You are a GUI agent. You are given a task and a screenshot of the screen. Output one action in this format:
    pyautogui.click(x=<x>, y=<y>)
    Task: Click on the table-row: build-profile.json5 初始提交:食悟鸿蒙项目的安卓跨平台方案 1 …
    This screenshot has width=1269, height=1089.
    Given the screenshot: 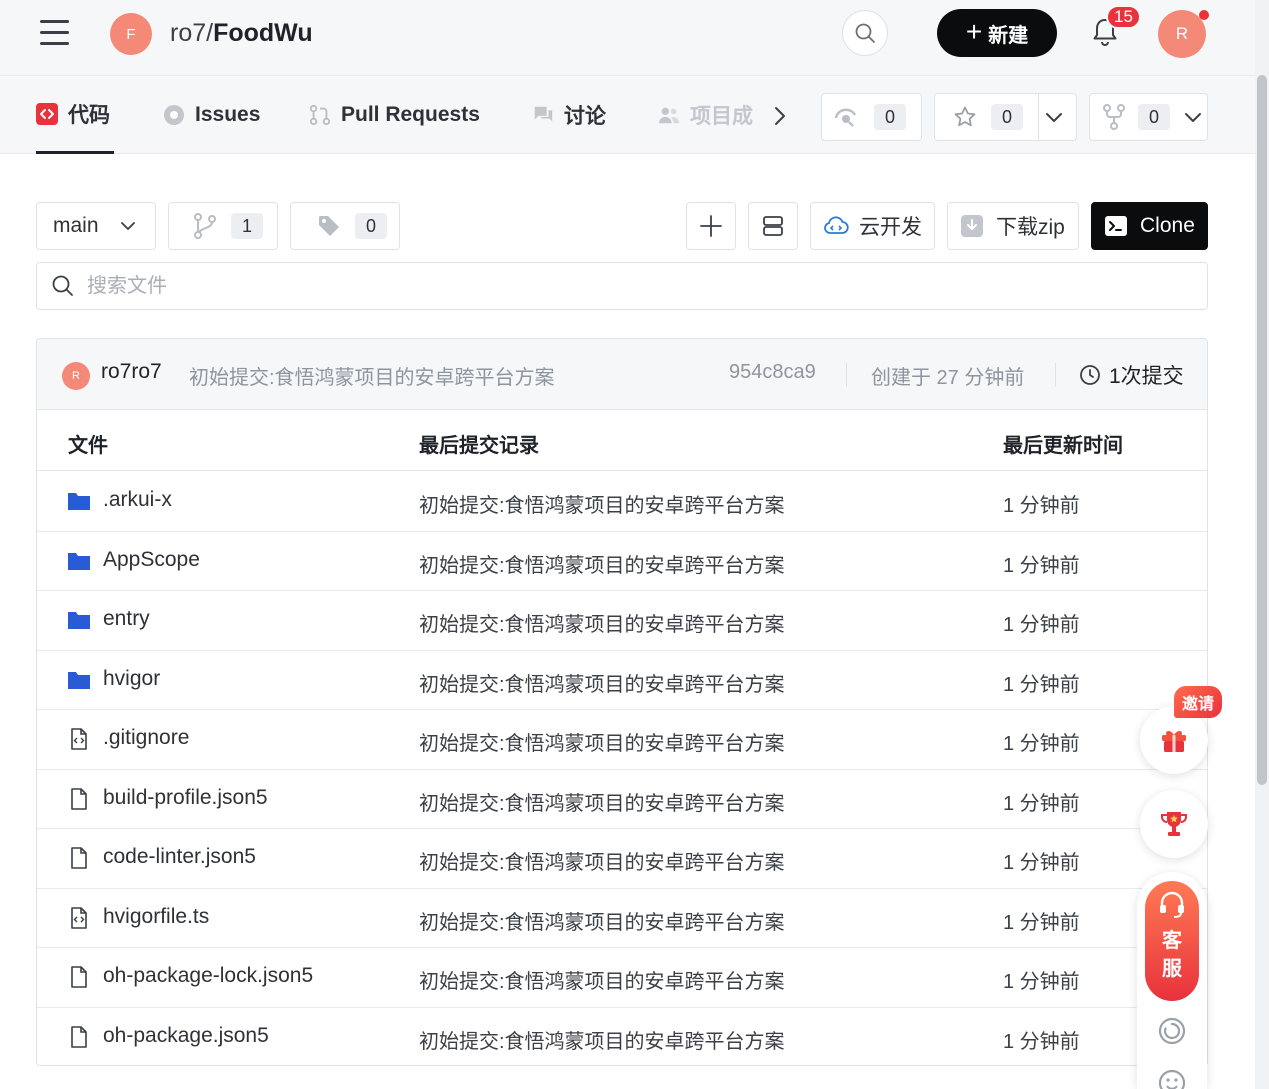 What is the action you would take?
    pyautogui.click(x=622, y=799)
    